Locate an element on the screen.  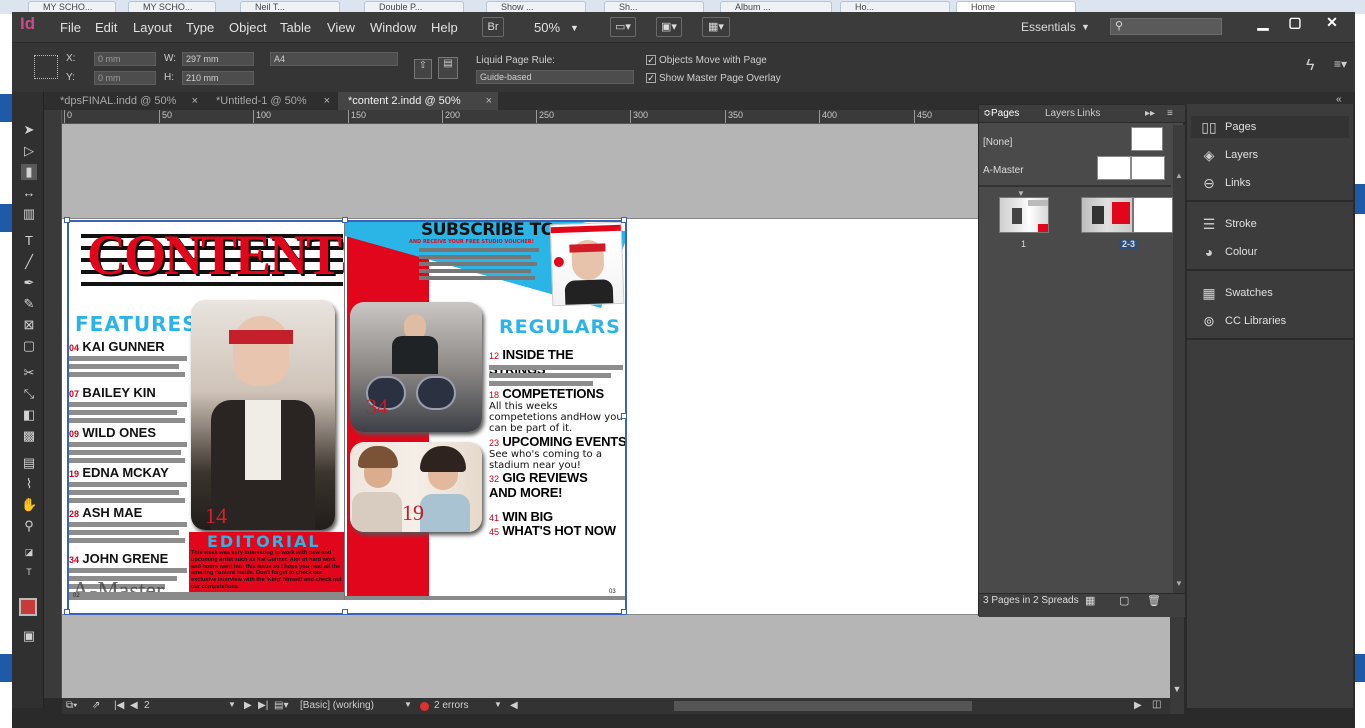
page-2-thumbnail is located at coordinates (1107, 215).